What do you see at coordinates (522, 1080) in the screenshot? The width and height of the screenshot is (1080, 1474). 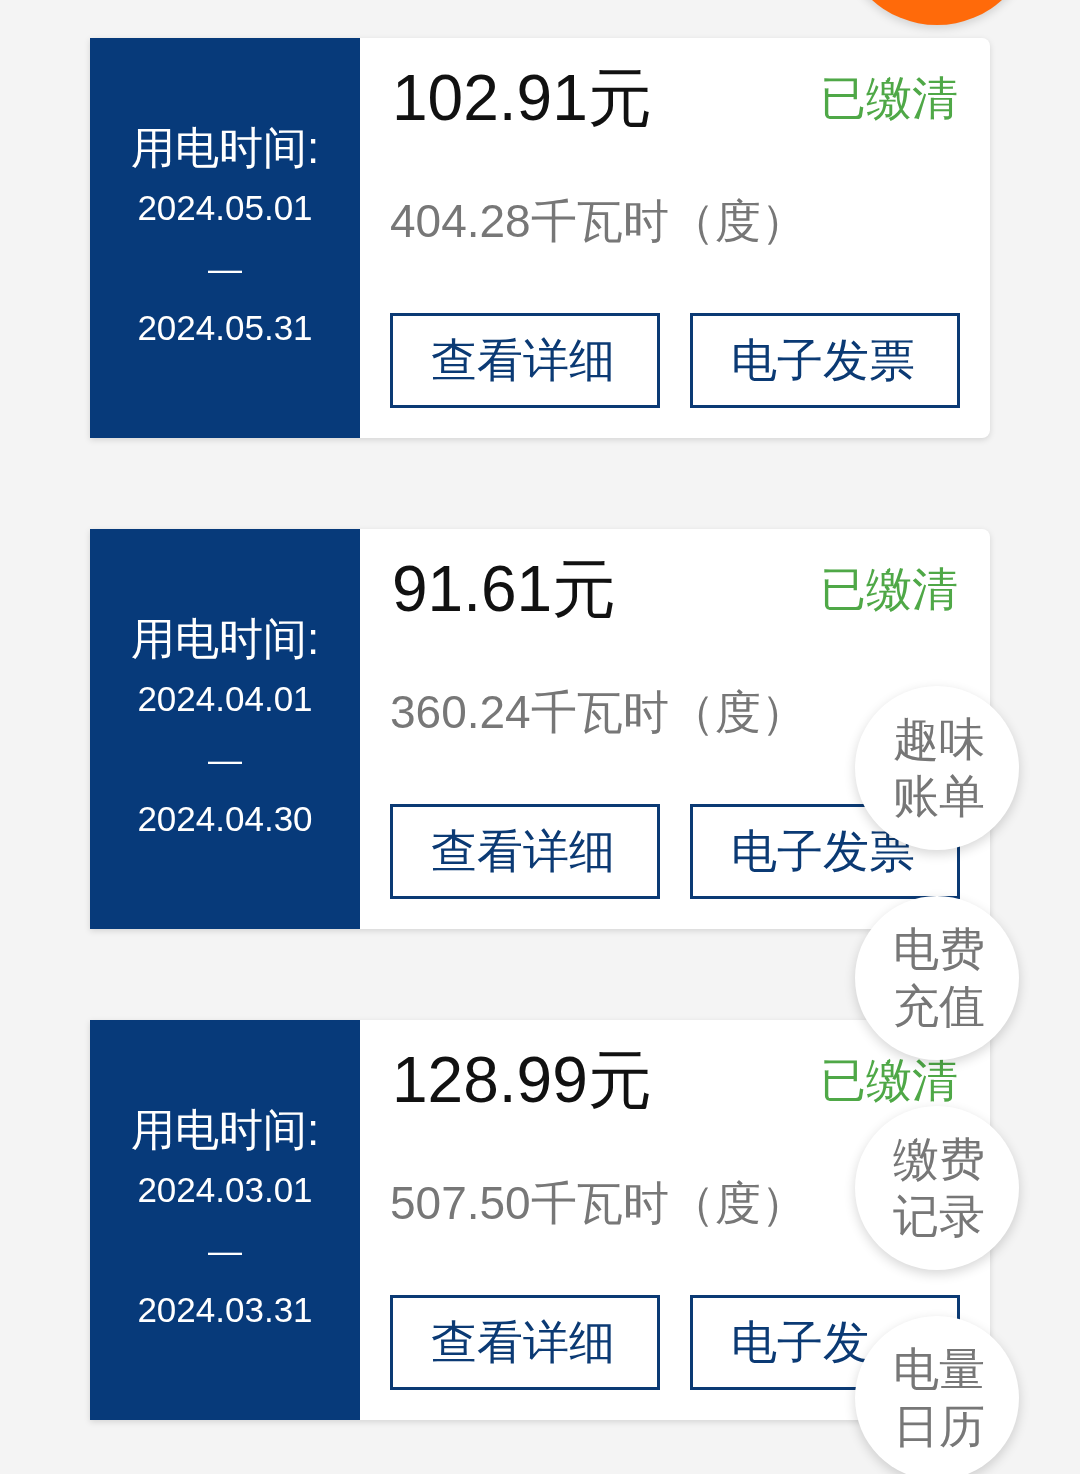 I see `bill-amount: 128.99元` at bounding box center [522, 1080].